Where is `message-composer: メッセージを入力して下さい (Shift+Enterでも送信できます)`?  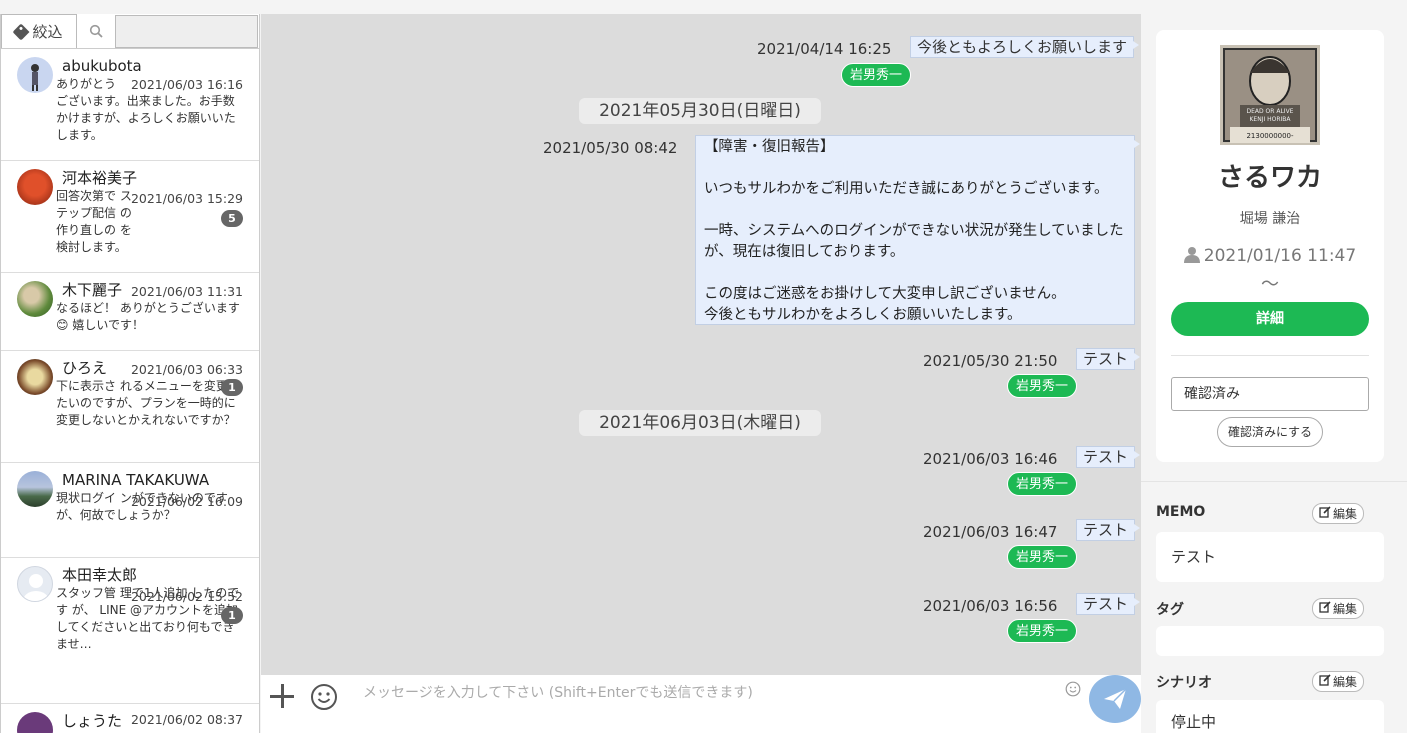 message-composer: メッセージを入力して下さい (Shift+Enterでも送信できます) is located at coordinates (701, 704).